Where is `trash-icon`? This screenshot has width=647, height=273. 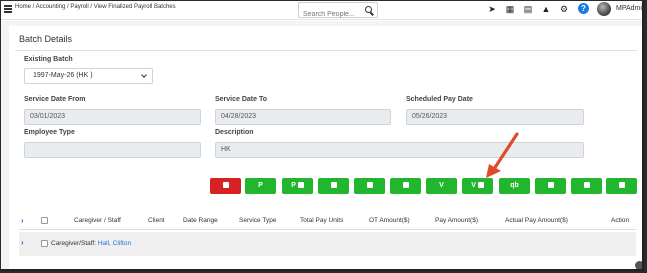 trash-icon is located at coordinates (225, 185).